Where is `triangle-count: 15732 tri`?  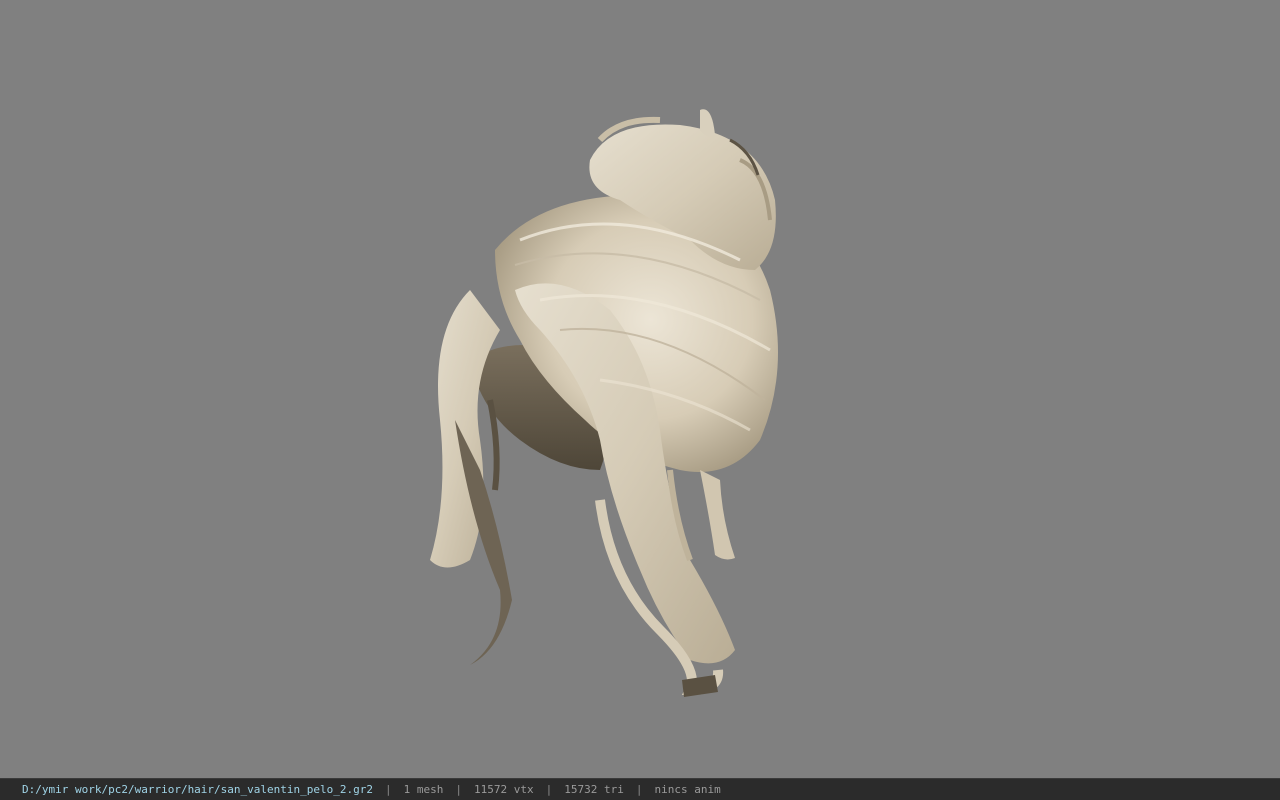 triangle-count: 15732 tri is located at coordinates (594, 789).